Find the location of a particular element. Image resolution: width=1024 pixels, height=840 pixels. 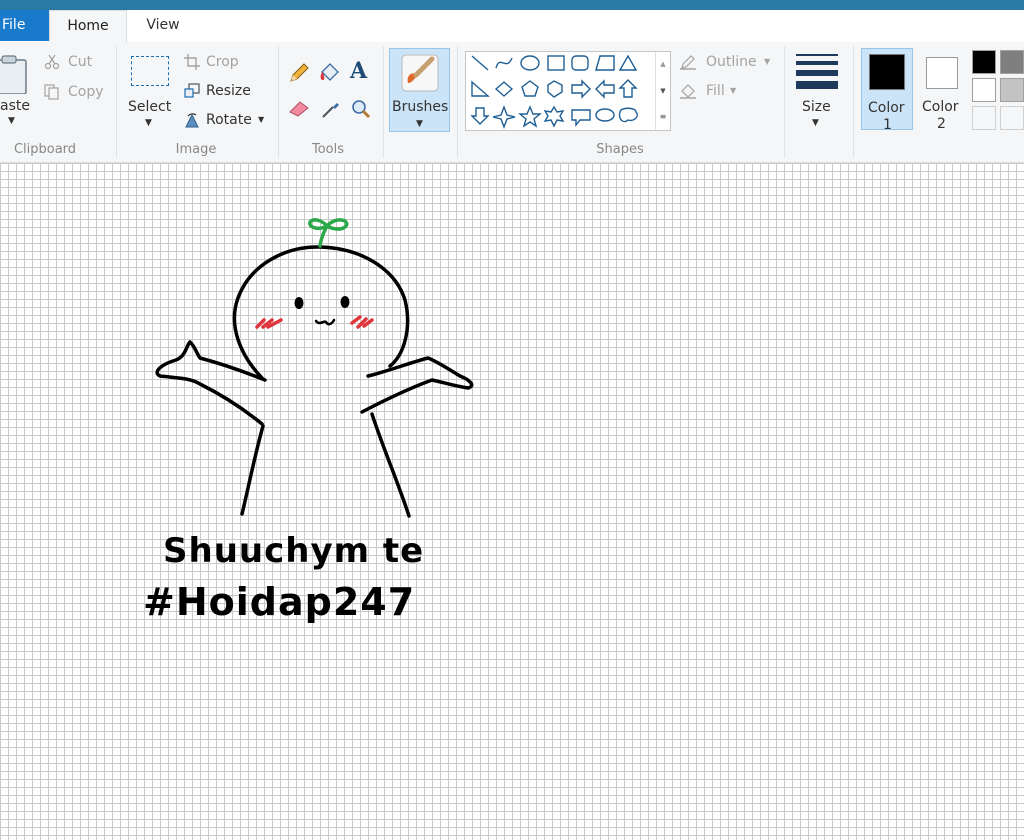

copy-icon is located at coordinates (51, 92).